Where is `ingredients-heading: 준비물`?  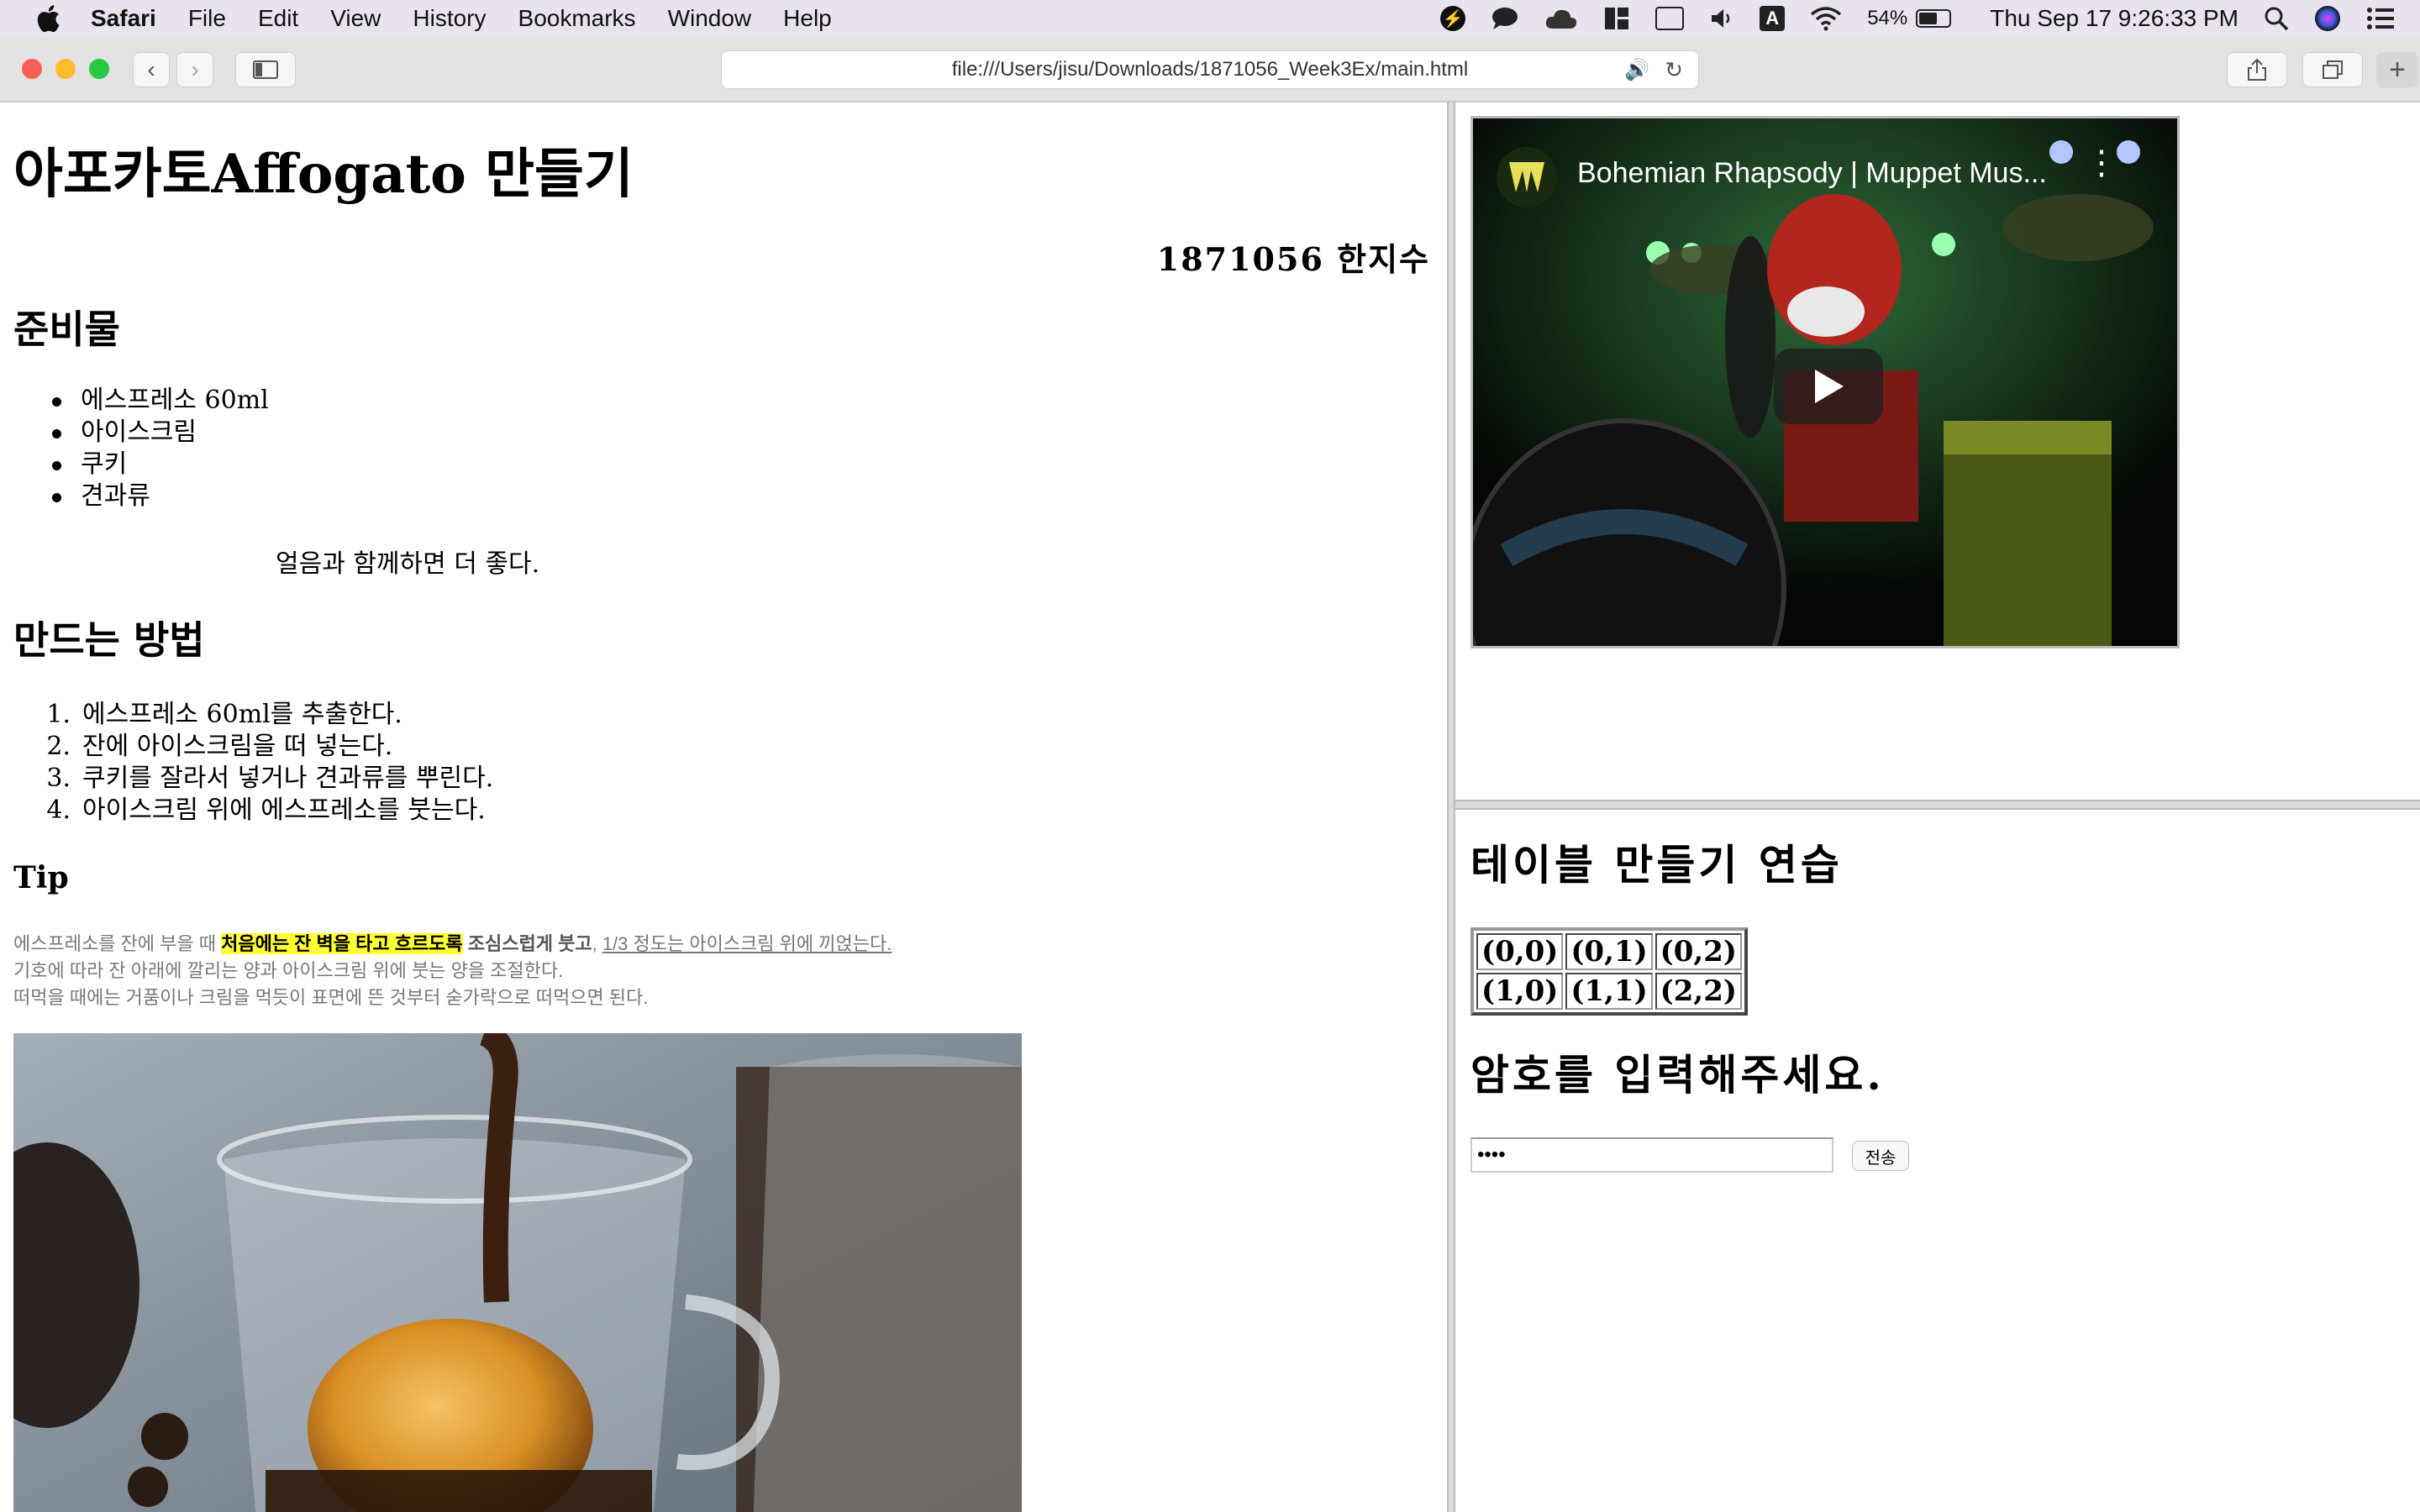
ingredients-heading: 준비물 is located at coordinates (66, 329).